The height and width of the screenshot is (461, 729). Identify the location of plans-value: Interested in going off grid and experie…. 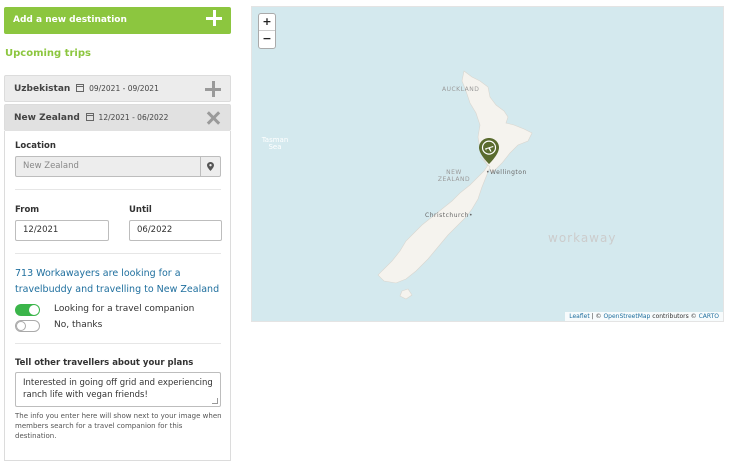
(118, 389).